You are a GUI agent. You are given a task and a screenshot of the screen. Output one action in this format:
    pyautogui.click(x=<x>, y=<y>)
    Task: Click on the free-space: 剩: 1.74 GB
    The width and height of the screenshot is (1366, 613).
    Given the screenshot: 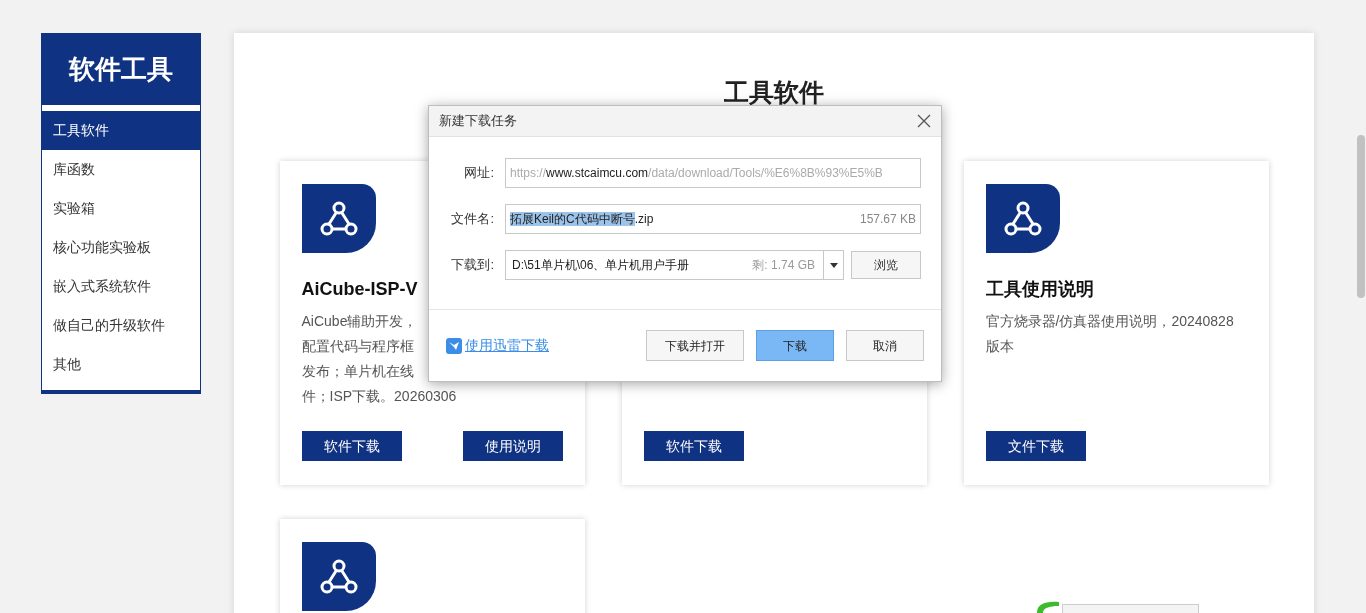 What is the action you would take?
    pyautogui.click(x=784, y=265)
    